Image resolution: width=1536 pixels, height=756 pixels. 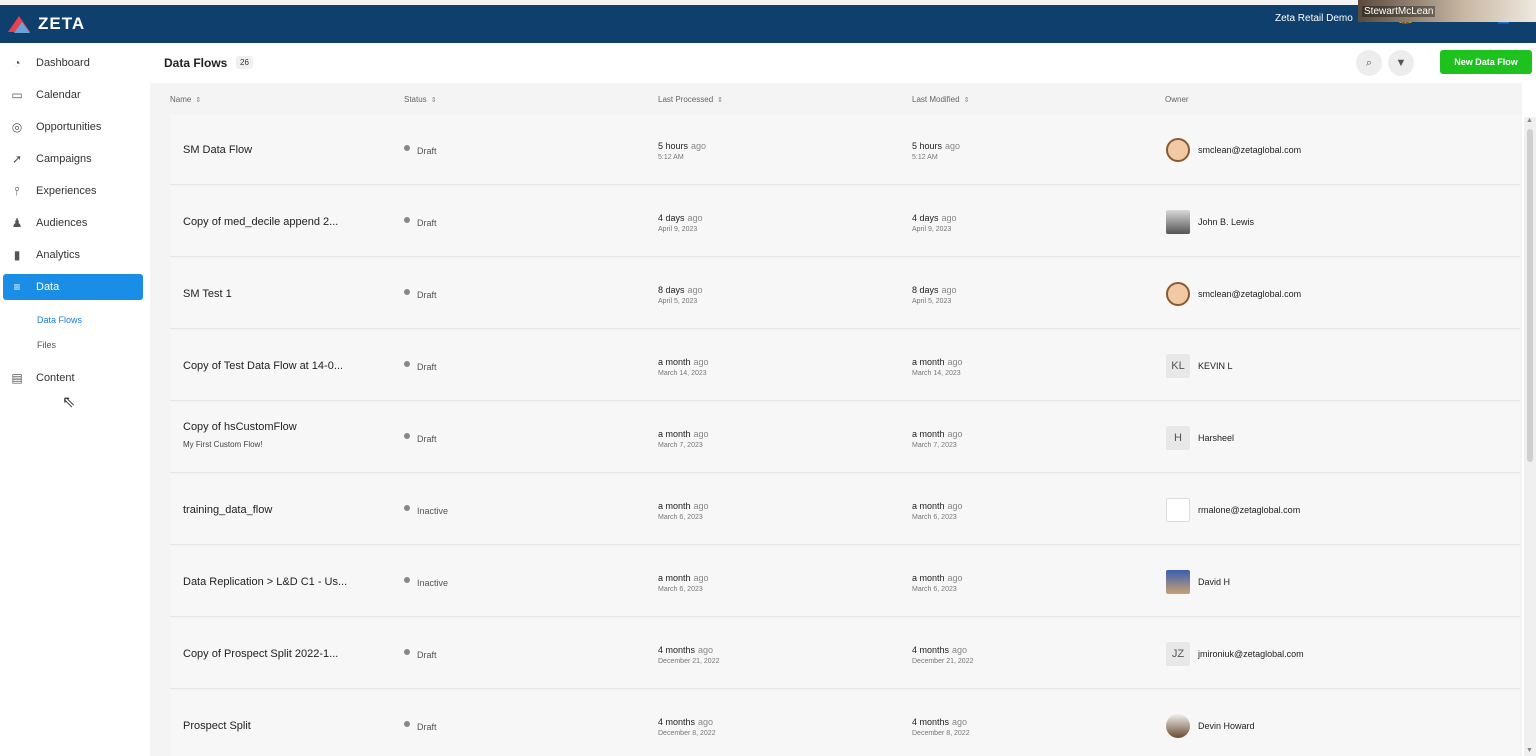 What do you see at coordinates (227, 510) in the screenshot?
I see `flow-name: training_data_flow` at bounding box center [227, 510].